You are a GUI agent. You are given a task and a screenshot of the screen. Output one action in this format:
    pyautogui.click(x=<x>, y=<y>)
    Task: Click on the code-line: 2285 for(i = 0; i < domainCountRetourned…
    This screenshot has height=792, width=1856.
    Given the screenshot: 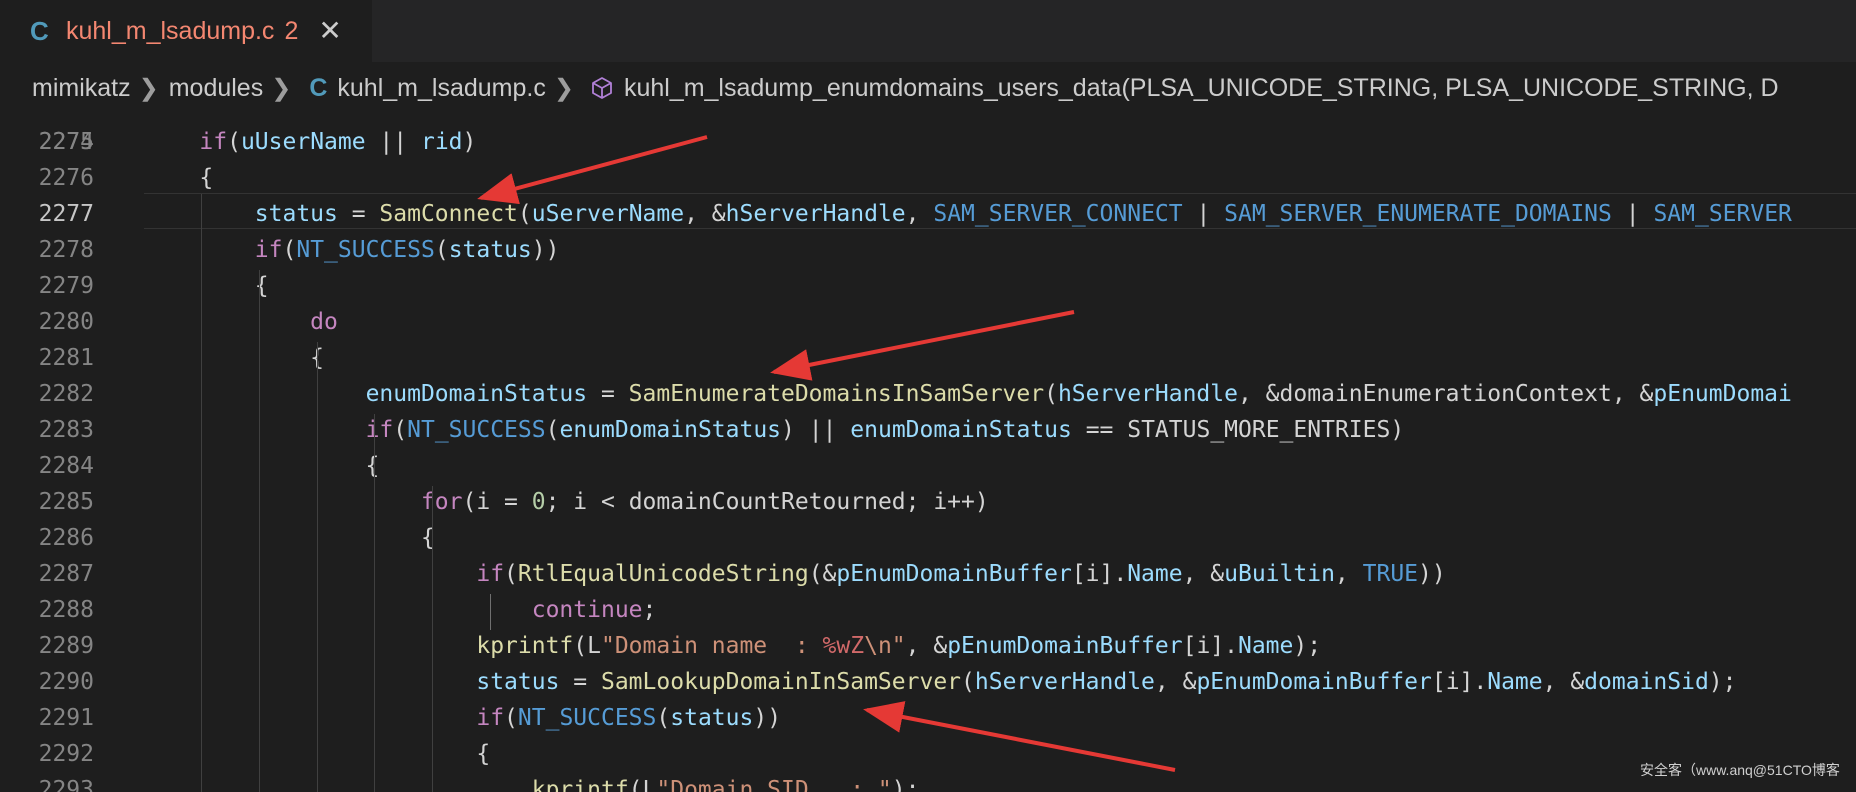 What is the action you would take?
    pyautogui.click(x=928, y=502)
    